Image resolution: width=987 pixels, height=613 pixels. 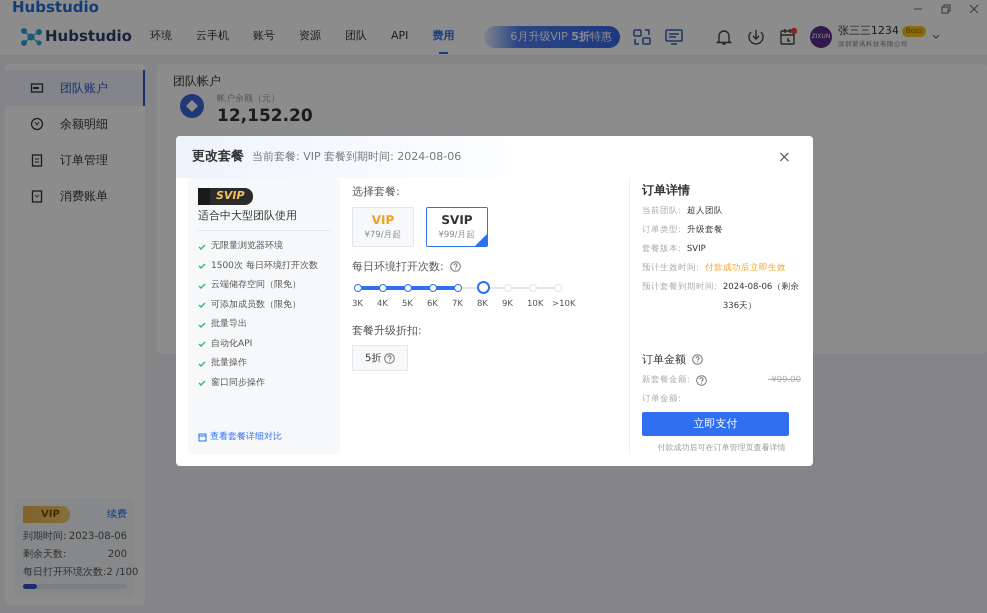 I want to click on discount-text: 5折, so click(x=373, y=359).